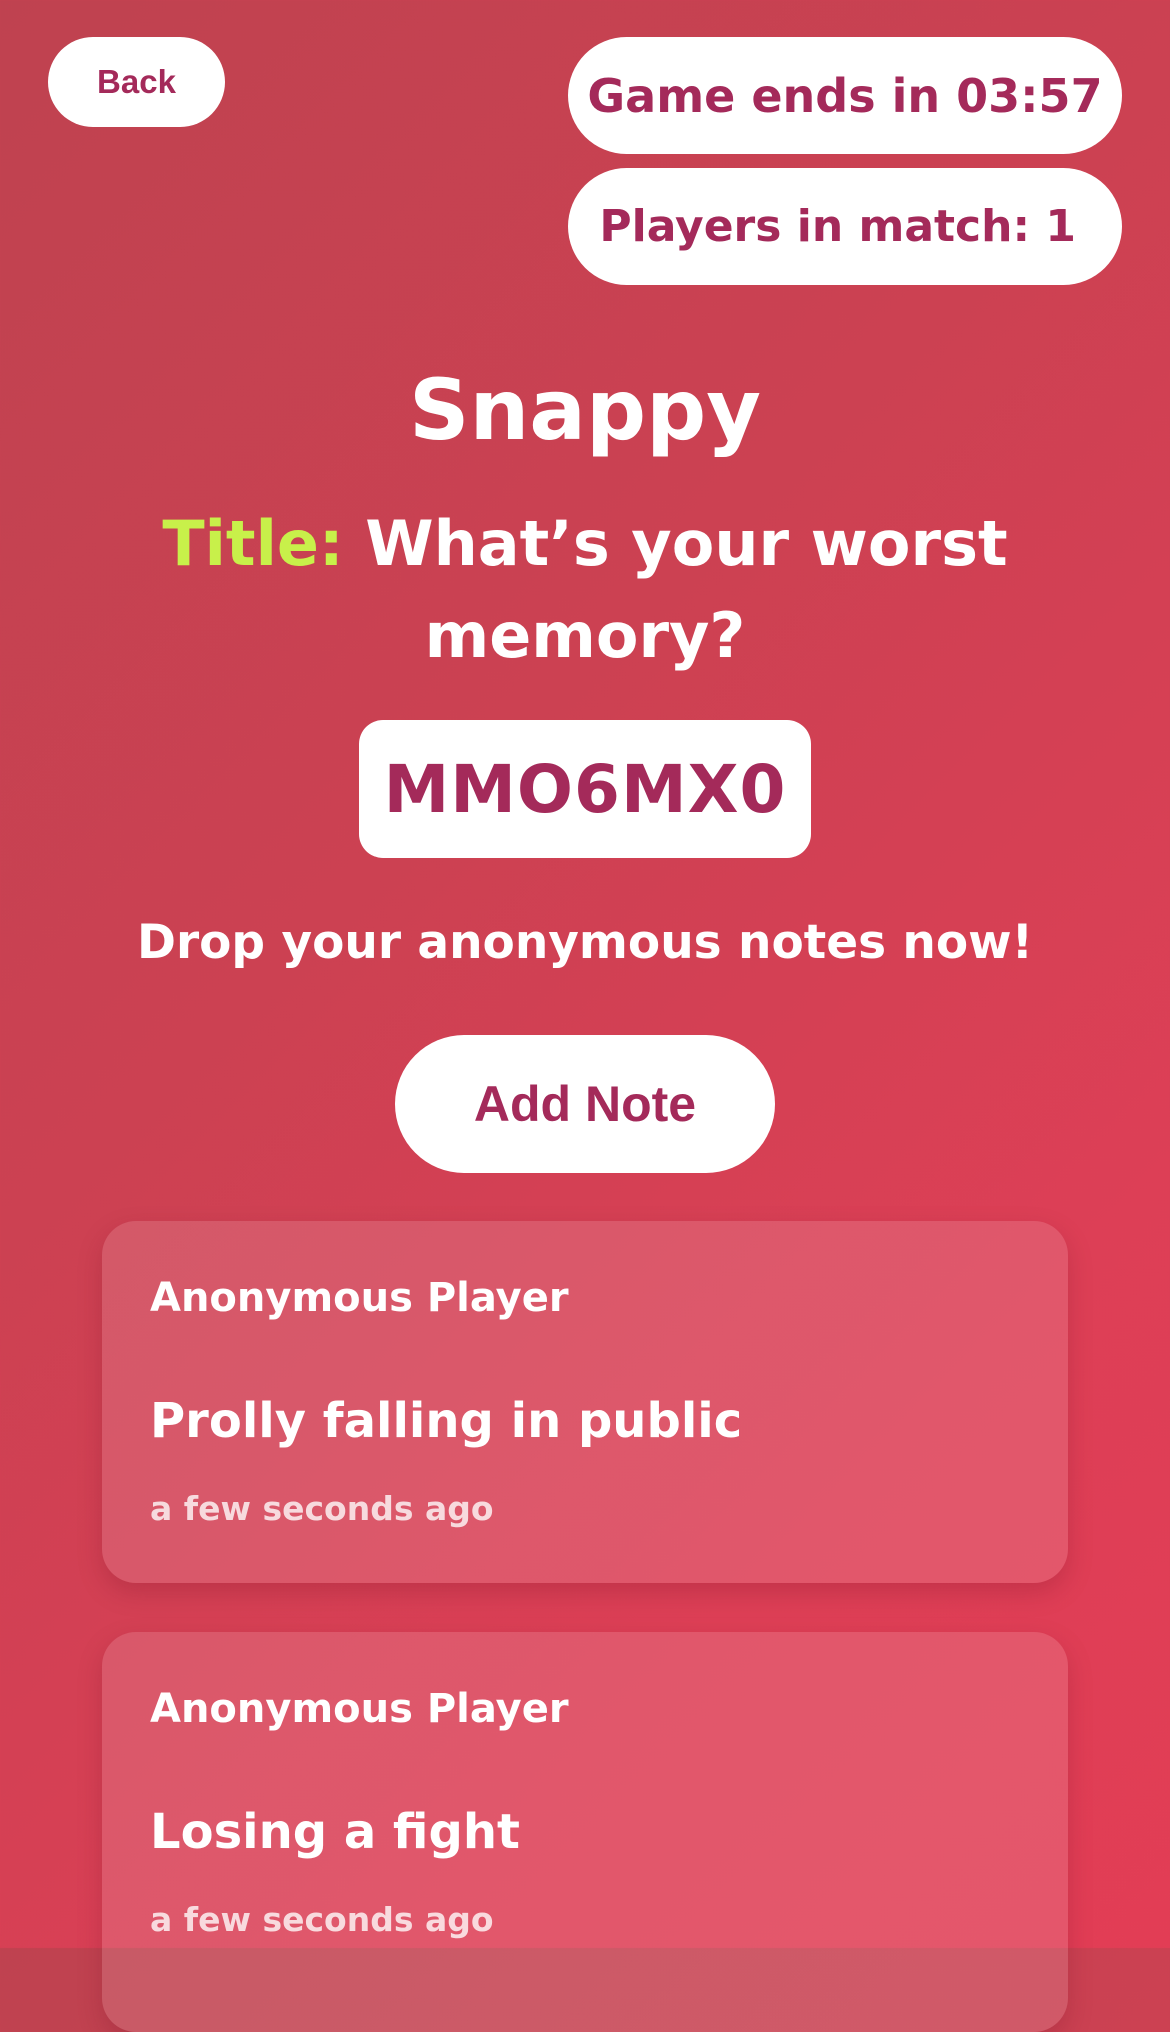 This screenshot has height=2032, width=1170. What do you see at coordinates (446, 1421) in the screenshot?
I see `note-text: Prolly falling in public` at bounding box center [446, 1421].